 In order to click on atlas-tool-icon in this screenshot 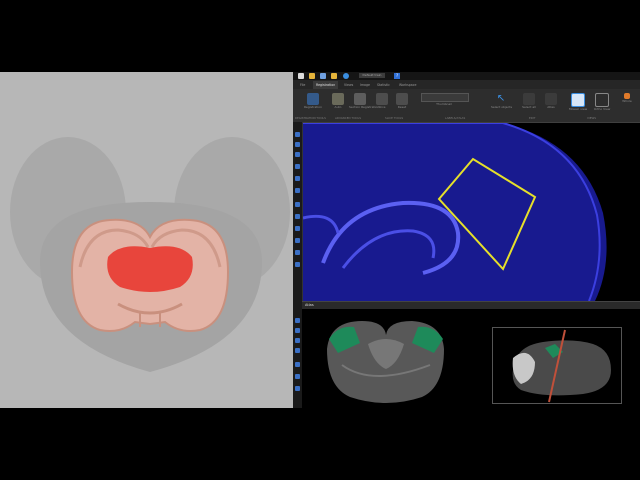, I will do `click(297, 320)`.